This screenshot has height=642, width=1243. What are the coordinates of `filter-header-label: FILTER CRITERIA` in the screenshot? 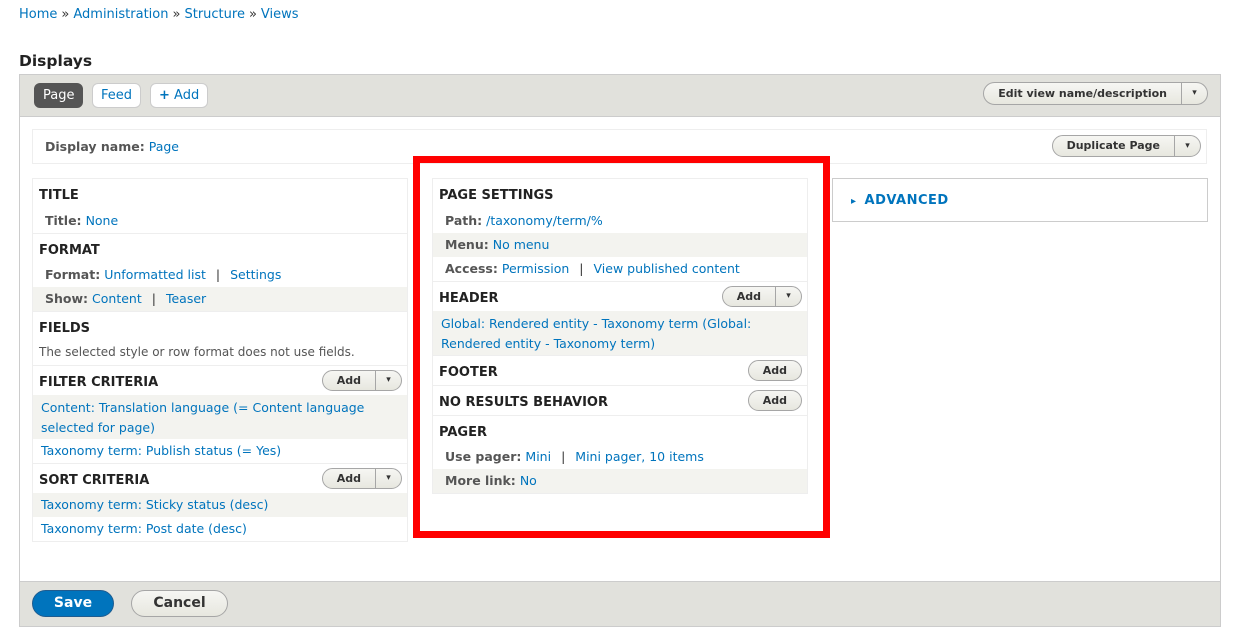 It's located at (99, 382).